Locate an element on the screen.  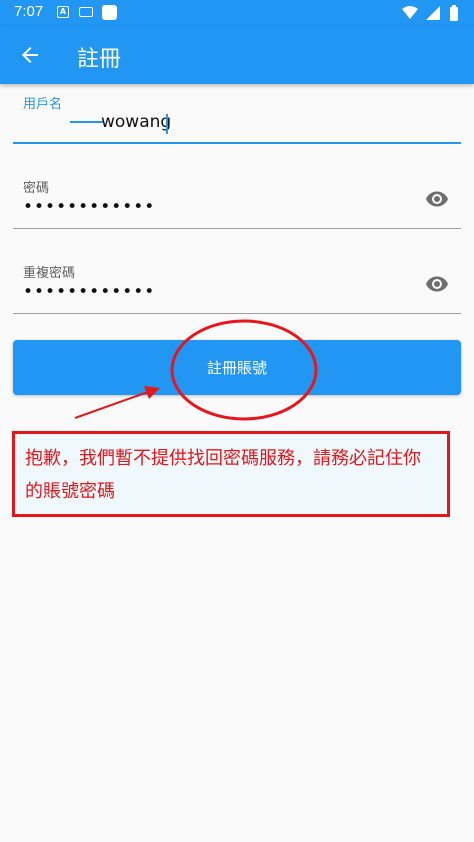
password-label: 密碼 is located at coordinates (36, 188).